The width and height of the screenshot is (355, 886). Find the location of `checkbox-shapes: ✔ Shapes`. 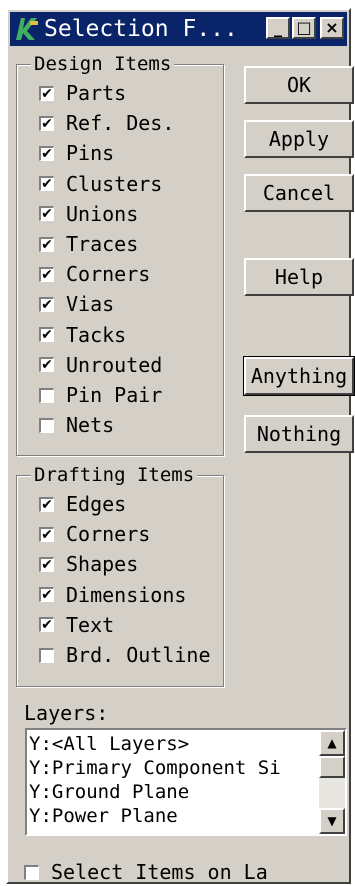

checkbox-shapes: ✔ Shapes is located at coordinates (88, 564).